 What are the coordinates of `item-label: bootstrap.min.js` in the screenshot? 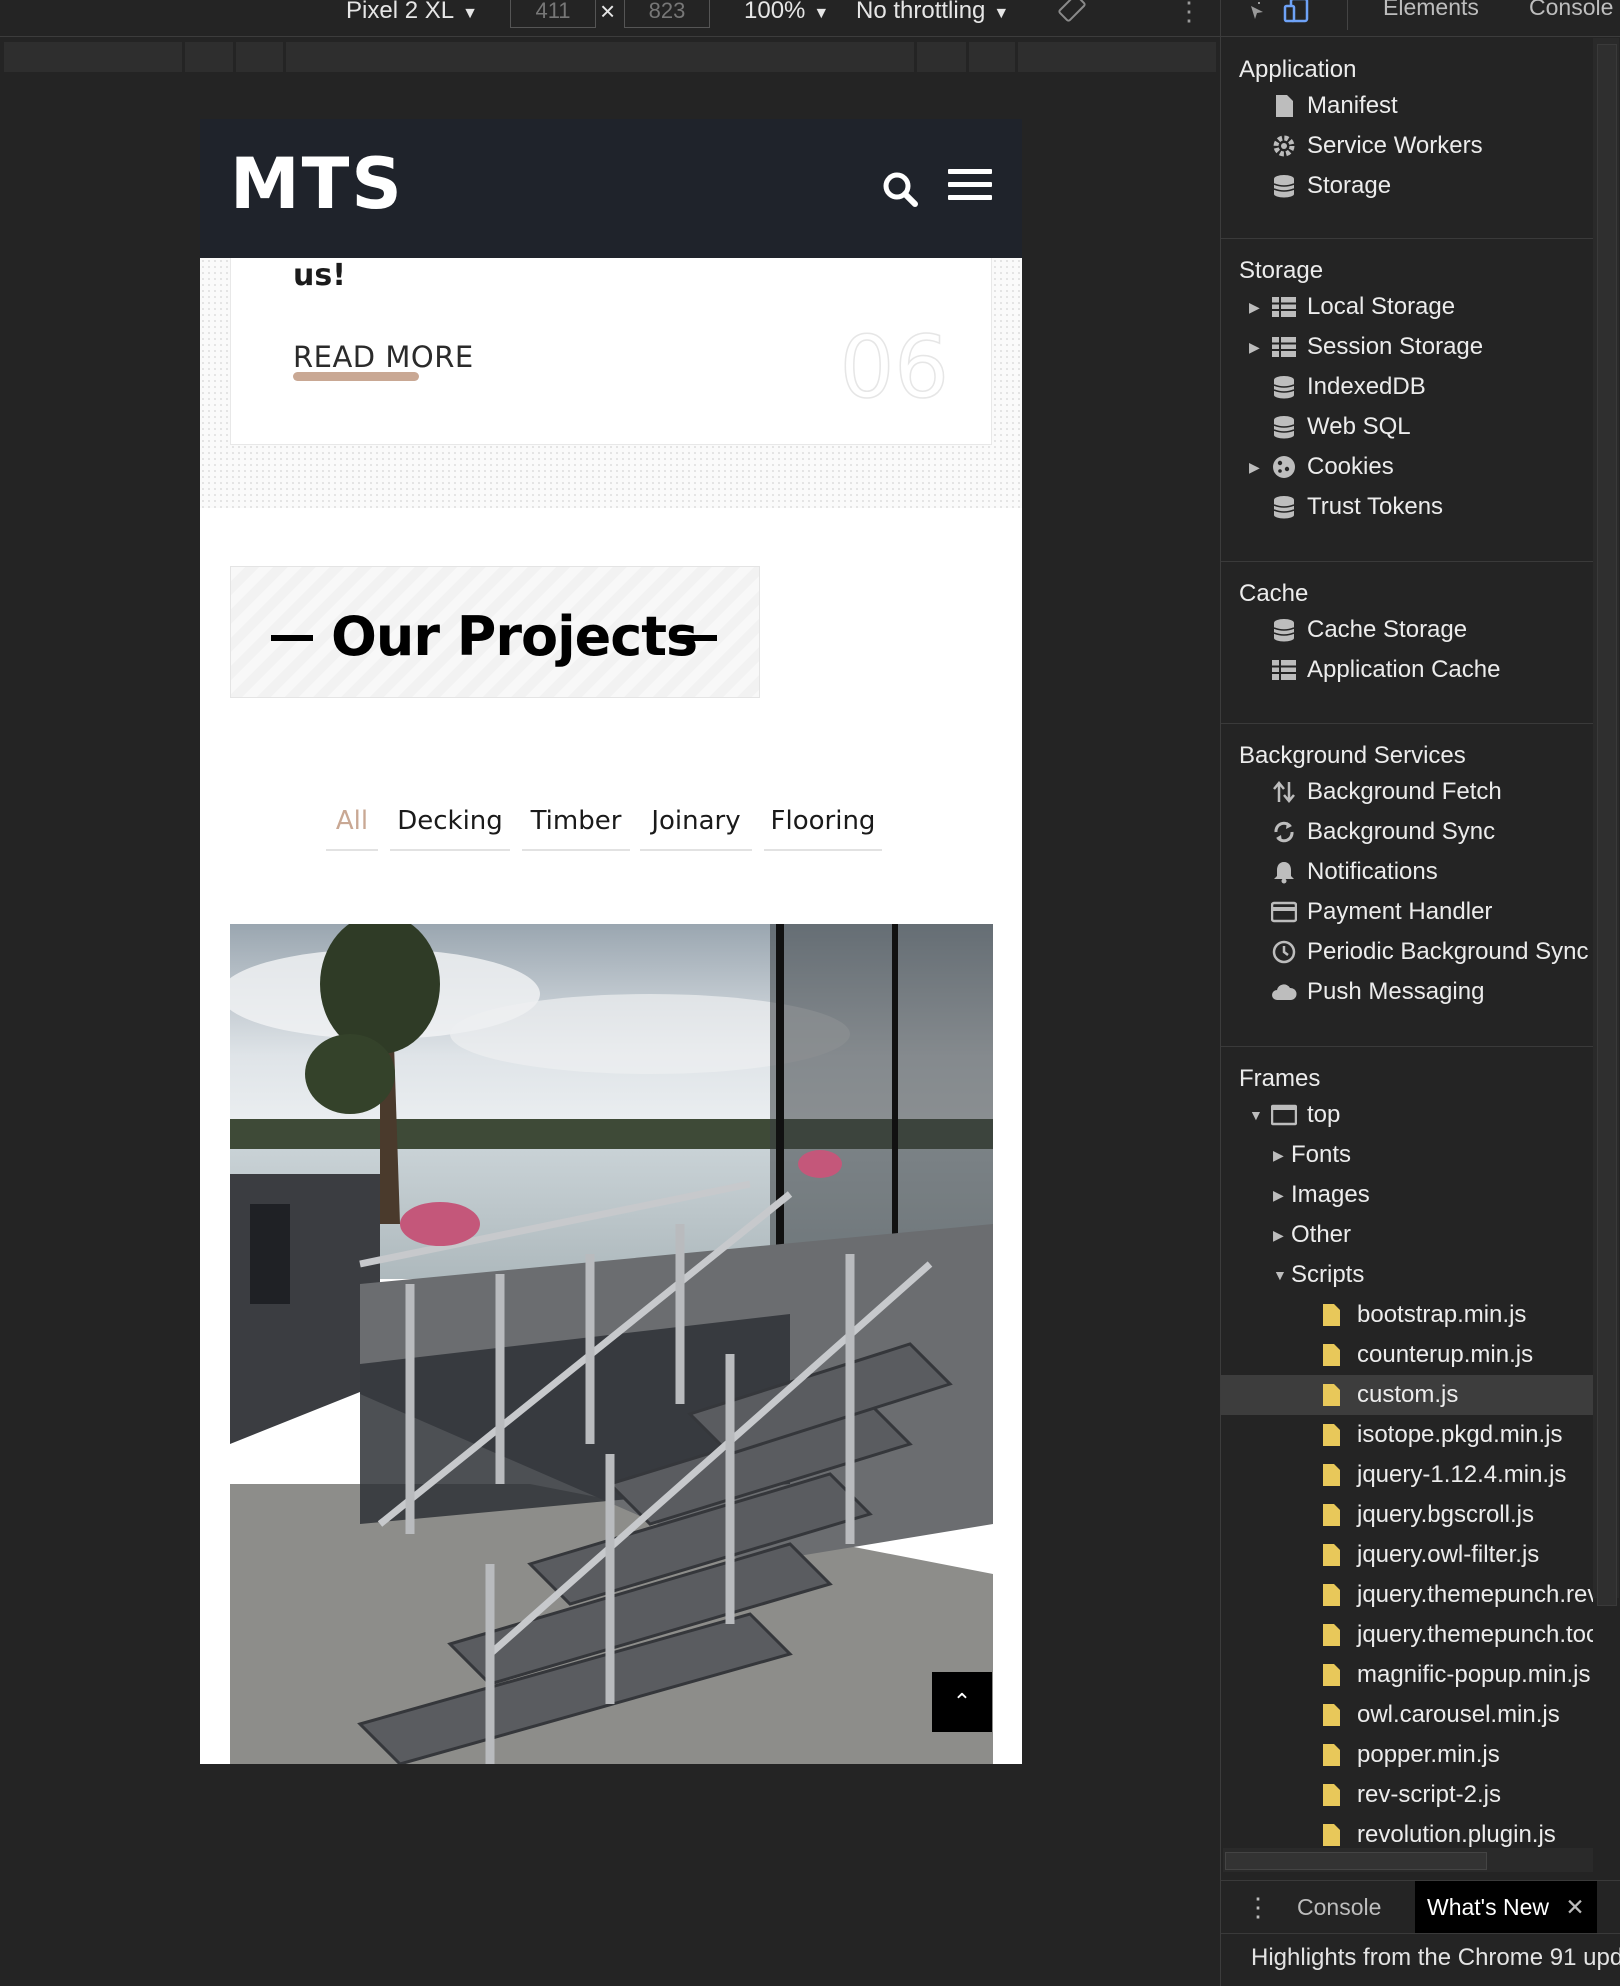 It's located at (1442, 1314).